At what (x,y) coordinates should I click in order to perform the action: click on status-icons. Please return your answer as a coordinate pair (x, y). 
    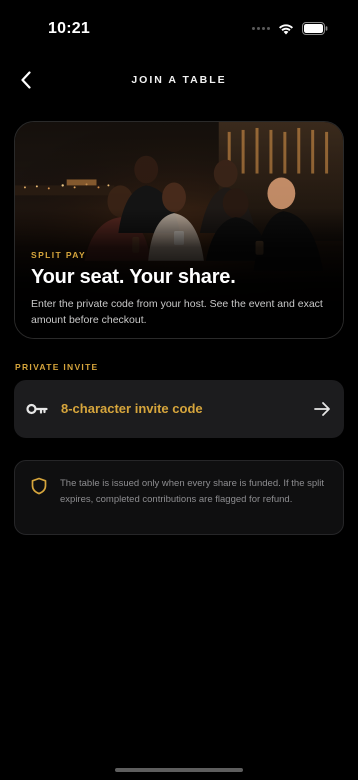
    Looking at the image, I should click on (290, 28).